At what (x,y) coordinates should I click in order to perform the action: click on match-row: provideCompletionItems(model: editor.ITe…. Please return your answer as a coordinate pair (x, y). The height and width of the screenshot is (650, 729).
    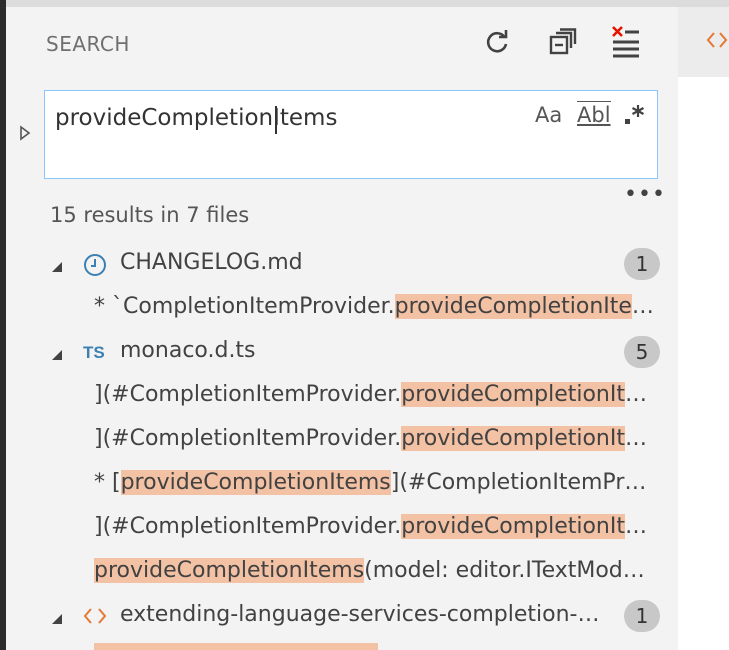
    Looking at the image, I should click on (342, 572).